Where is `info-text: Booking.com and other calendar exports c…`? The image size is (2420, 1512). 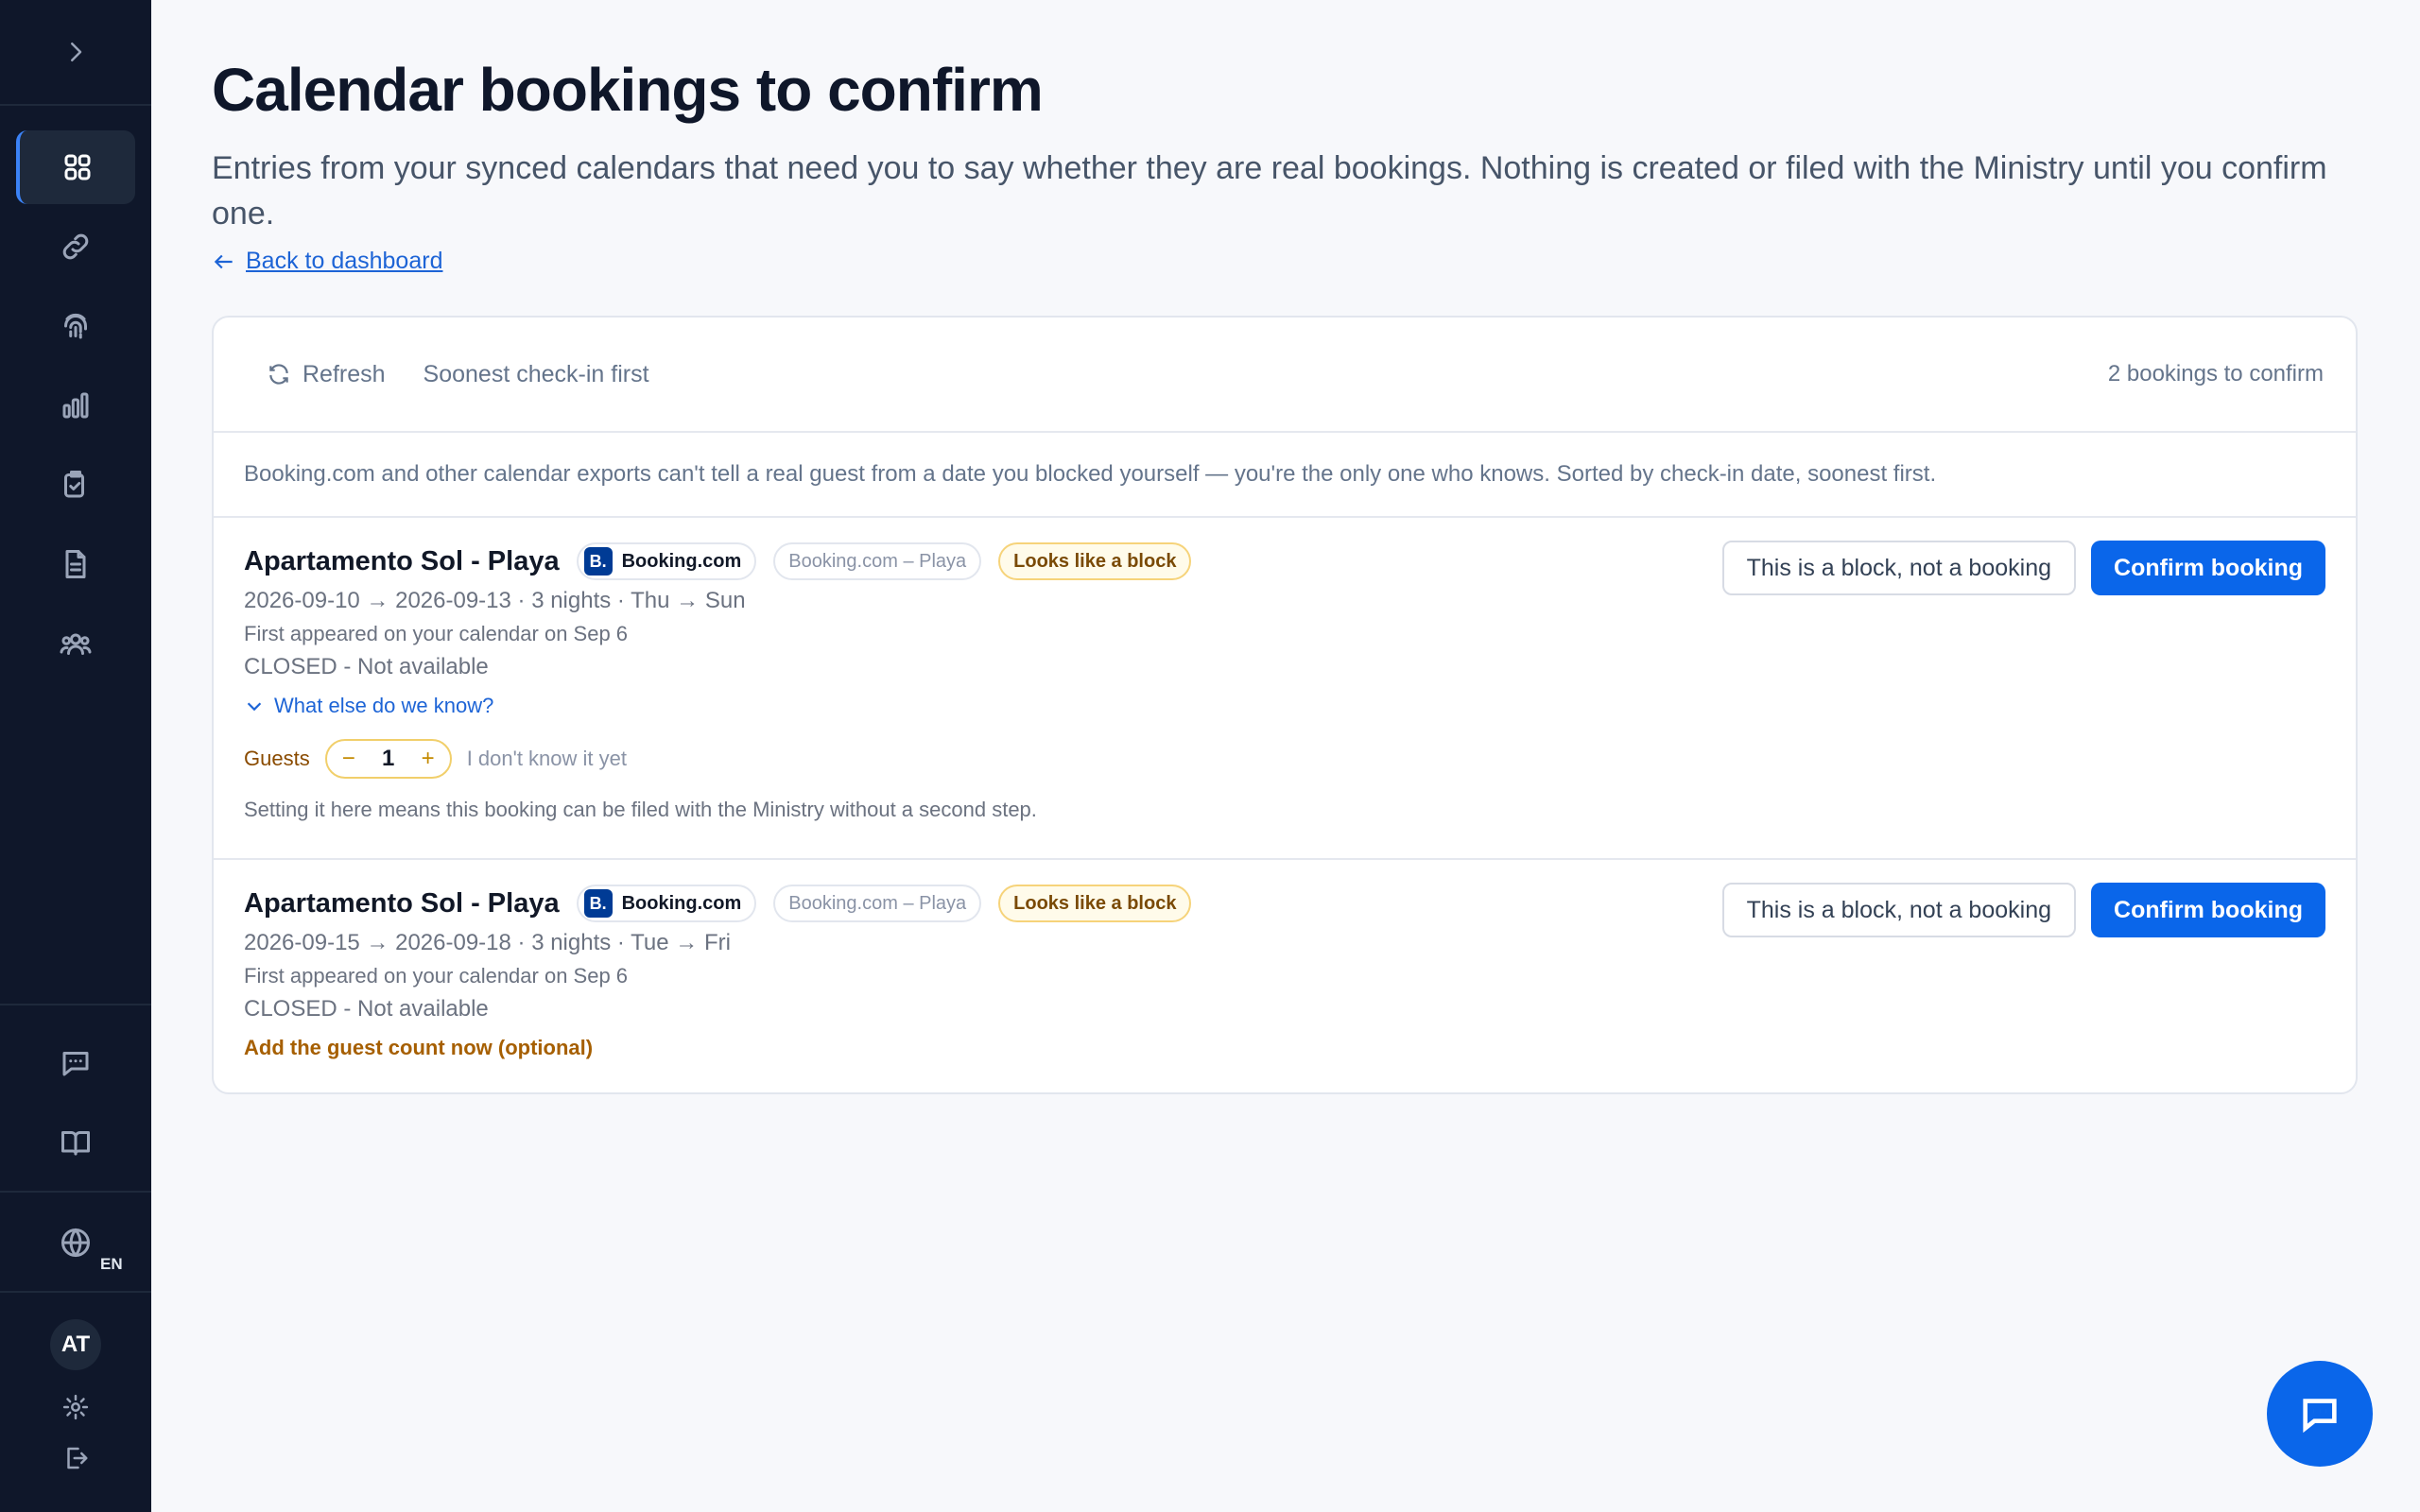 info-text: Booking.com and other calendar exports c… is located at coordinates (1285, 475).